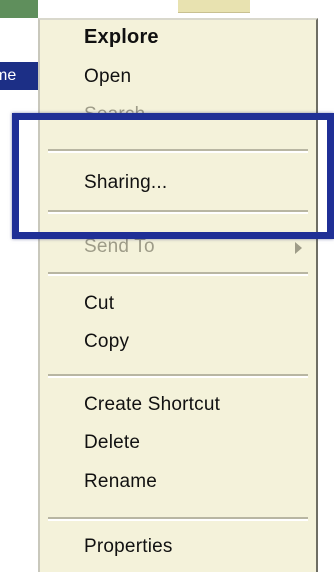 This screenshot has width=334, height=572. I want to click on menu-item-copy: Copy, so click(106, 342).